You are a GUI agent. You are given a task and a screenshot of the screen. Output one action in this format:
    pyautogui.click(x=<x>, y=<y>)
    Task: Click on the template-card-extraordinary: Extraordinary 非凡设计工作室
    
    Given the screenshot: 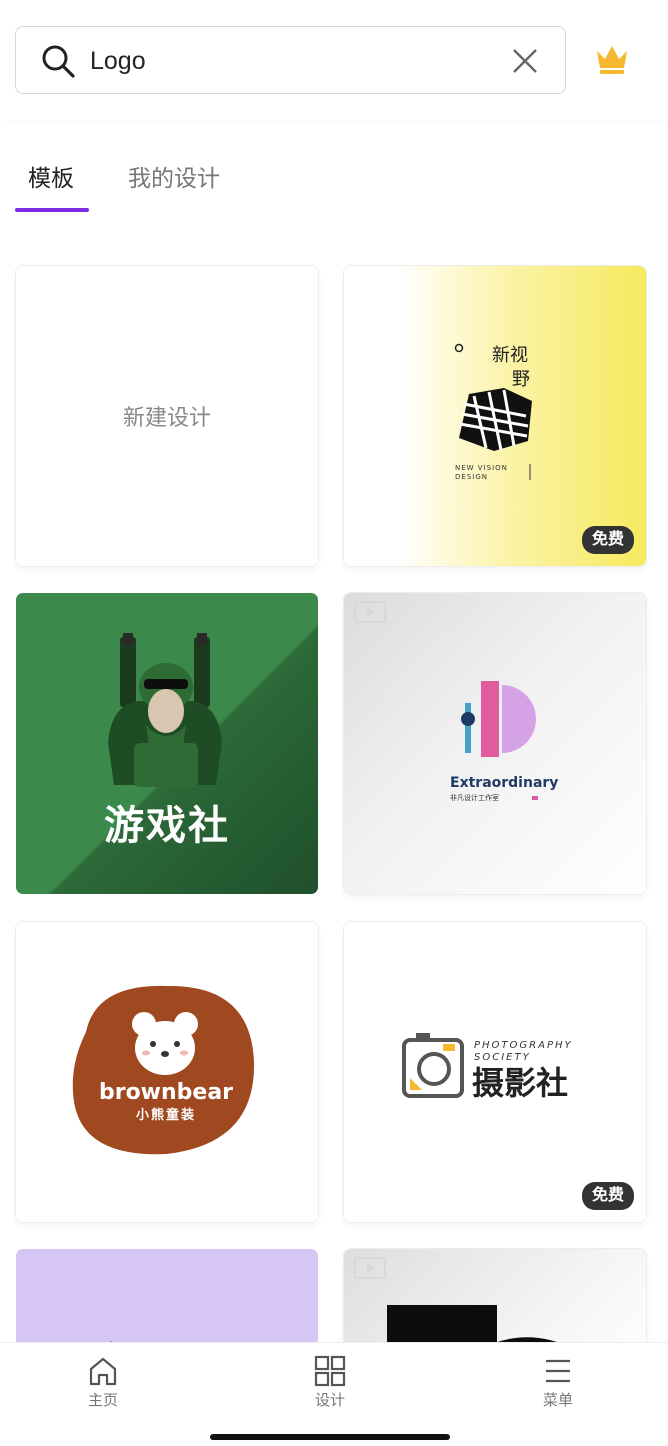 What is the action you would take?
    pyautogui.click(x=495, y=743)
    